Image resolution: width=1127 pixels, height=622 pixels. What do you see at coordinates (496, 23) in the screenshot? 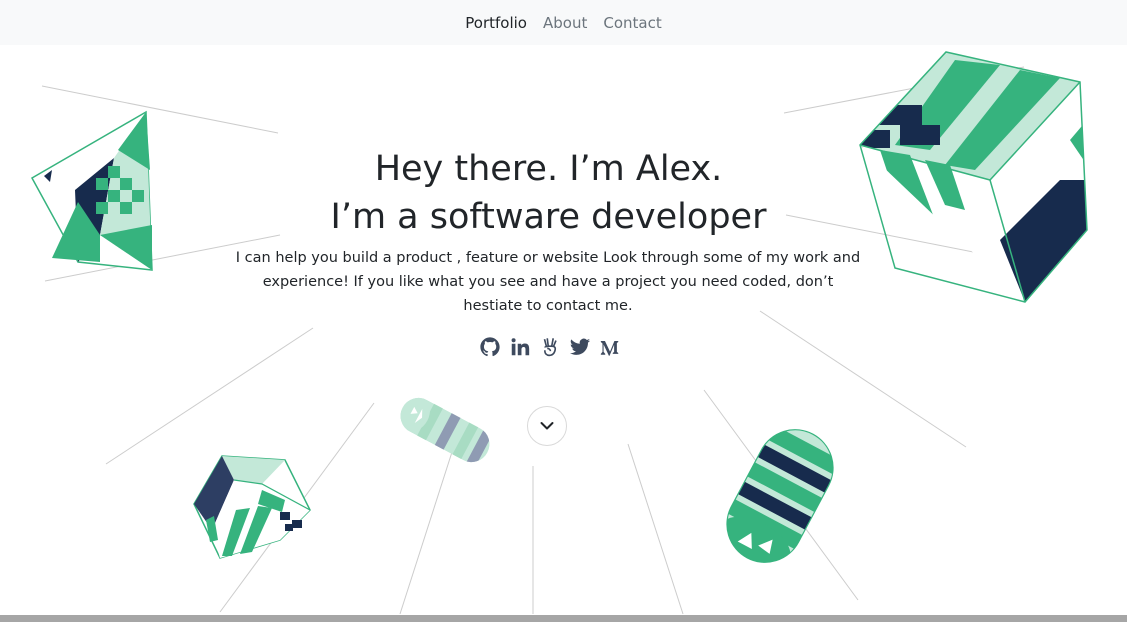
I see `nav-portfolio: Portfolio` at bounding box center [496, 23].